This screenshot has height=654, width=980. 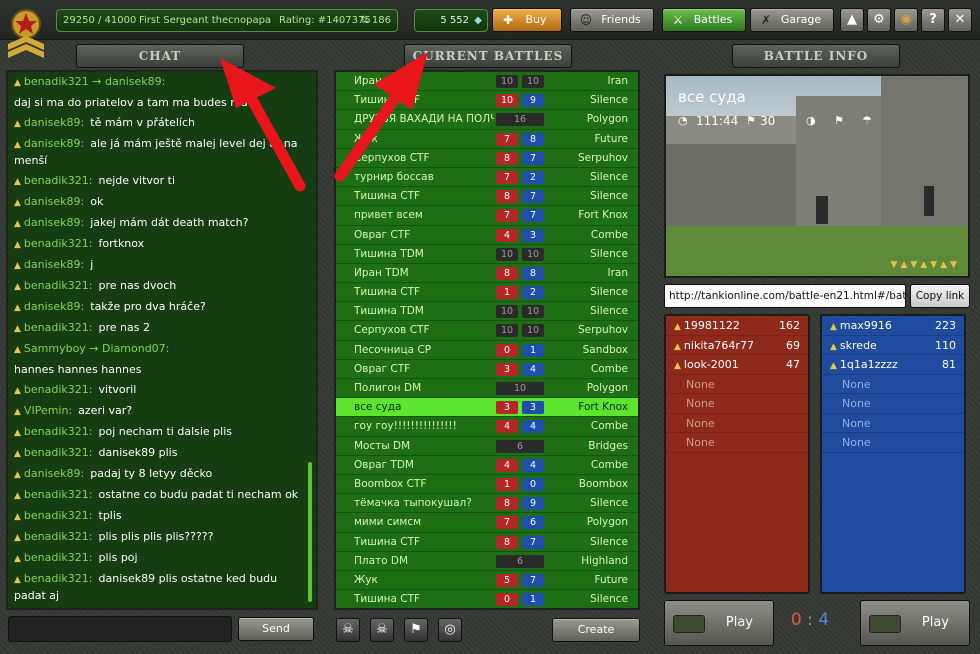 What do you see at coordinates (487, 504) in the screenshot?
I see `battle-row: тёмачка тыпокушал? 8 9 Silence` at bounding box center [487, 504].